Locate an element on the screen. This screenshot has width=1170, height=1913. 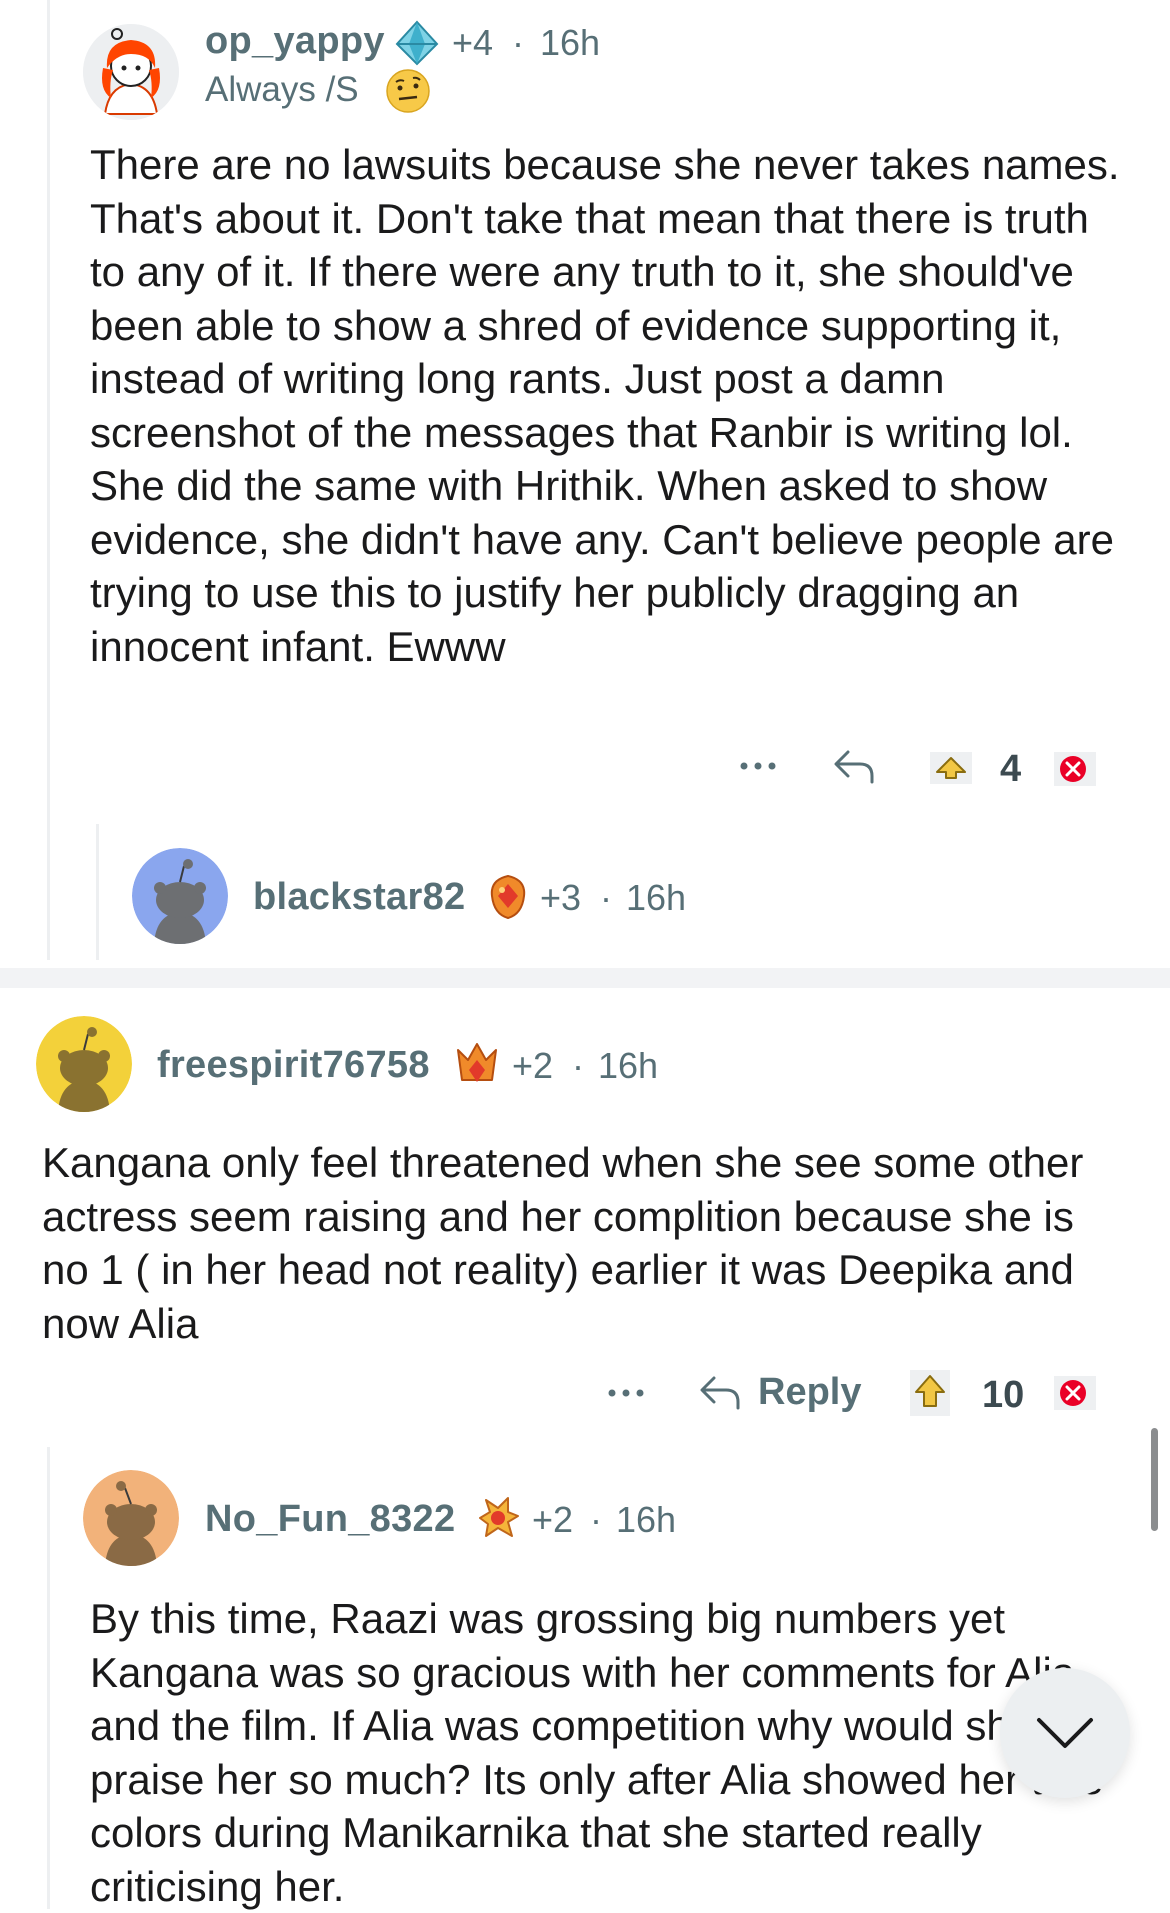
reply-button: Reply is located at coordinates (780, 1393).